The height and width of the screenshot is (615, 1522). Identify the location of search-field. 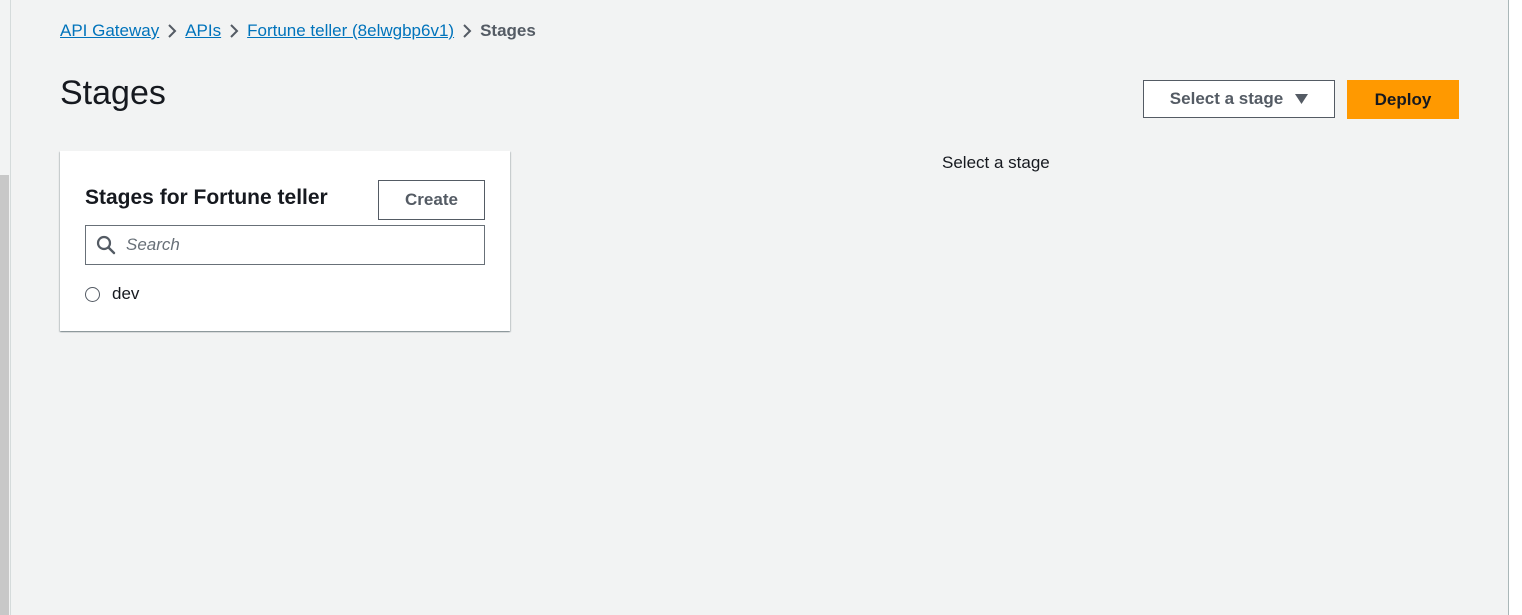
(285, 245).